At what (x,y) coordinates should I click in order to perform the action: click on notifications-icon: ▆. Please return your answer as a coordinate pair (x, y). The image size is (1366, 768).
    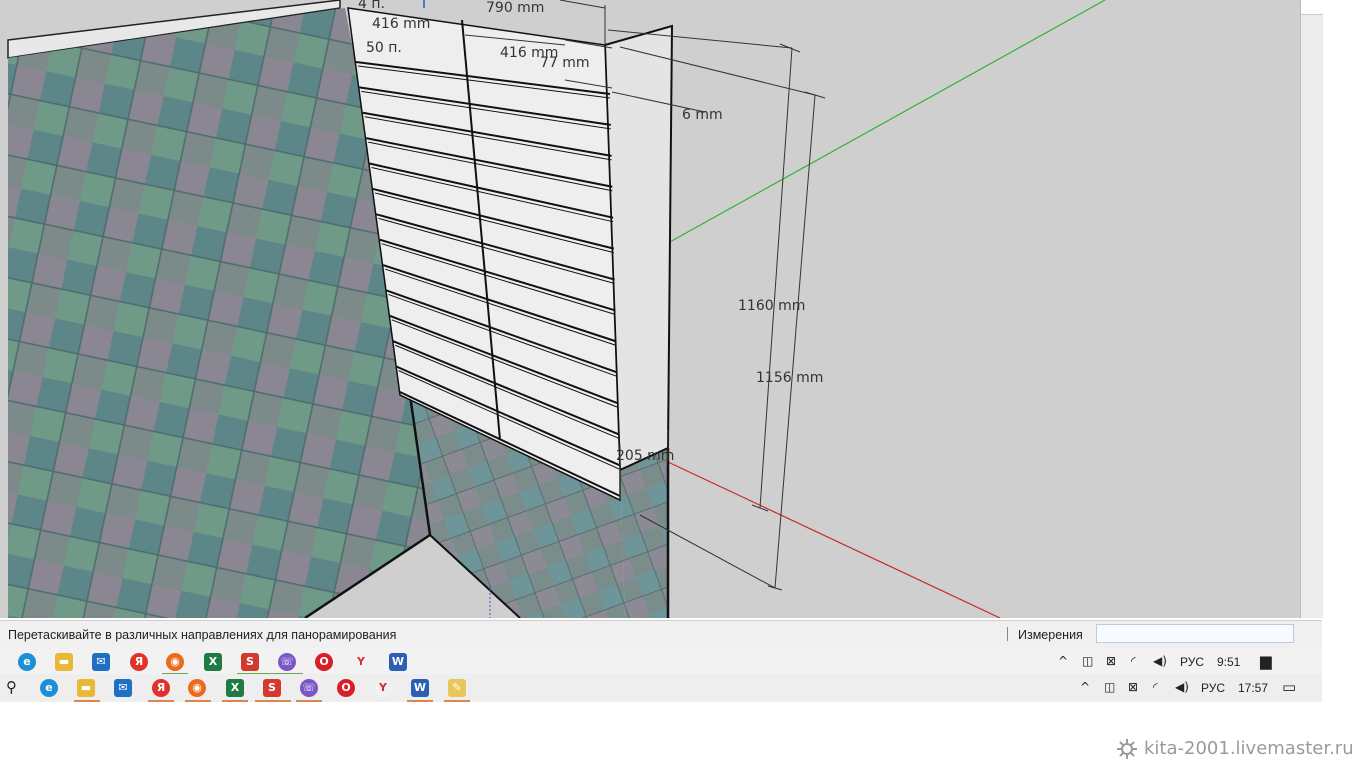
    Looking at the image, I should click on (1266, 661).